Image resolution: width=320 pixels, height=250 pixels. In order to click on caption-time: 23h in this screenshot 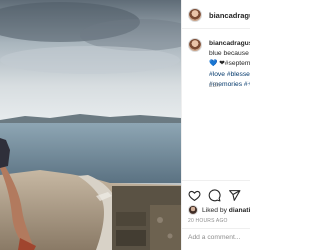, I will do `click(214, 85)`.